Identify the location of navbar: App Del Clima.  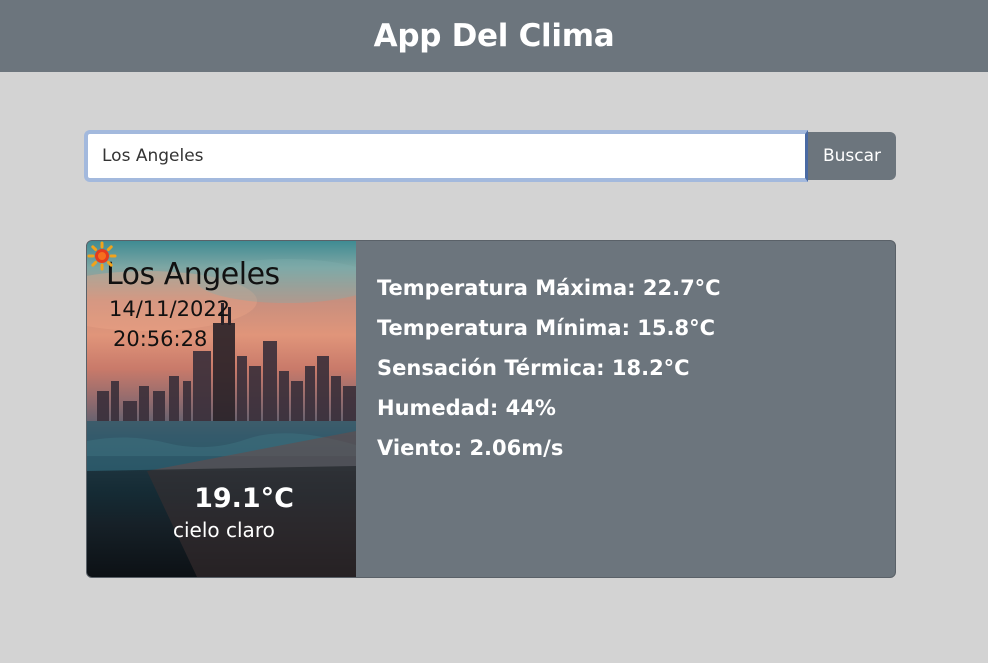
(494, 36).